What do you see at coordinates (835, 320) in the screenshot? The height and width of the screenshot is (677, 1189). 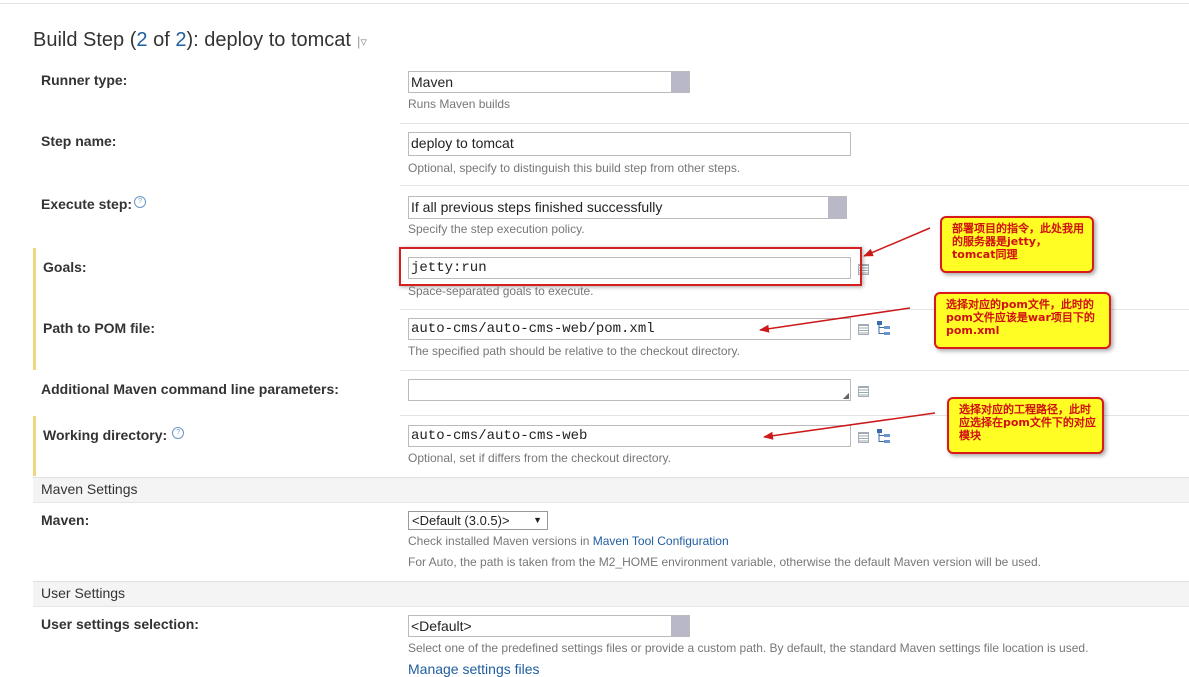 I see `pom-arrow` at bounding box center [835, 320].